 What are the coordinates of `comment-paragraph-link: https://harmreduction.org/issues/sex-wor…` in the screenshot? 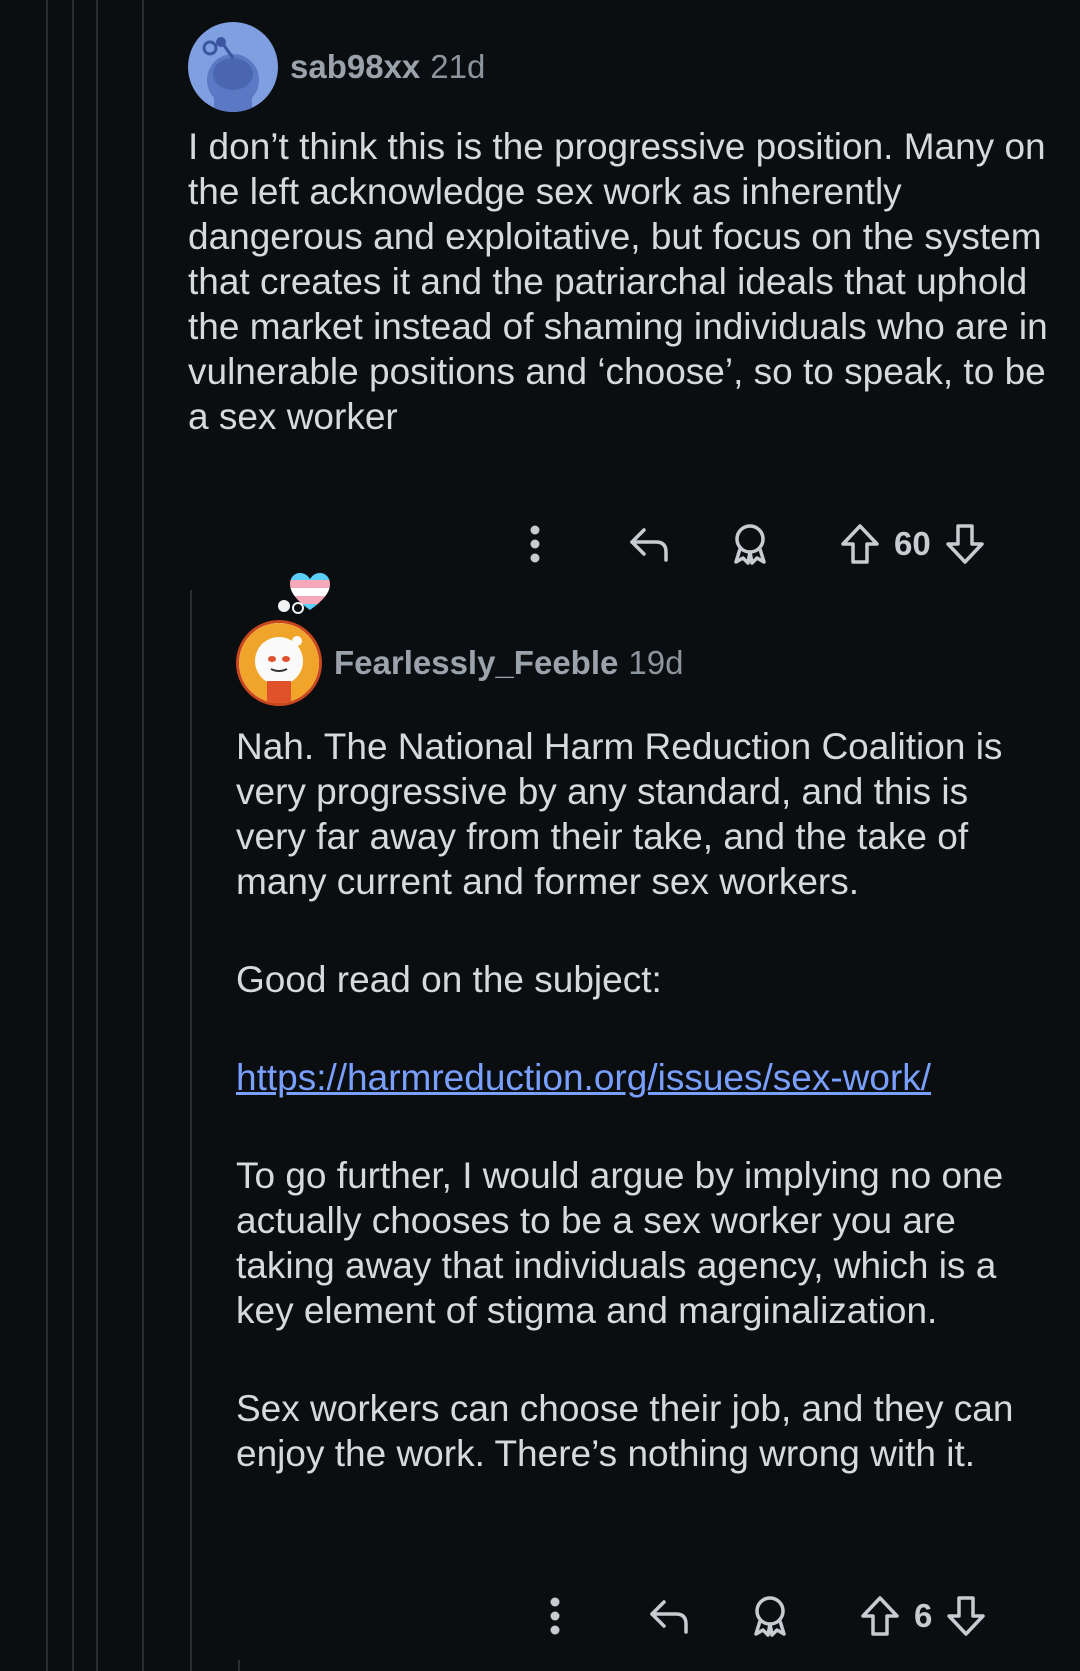 It's located at (642, 1077).